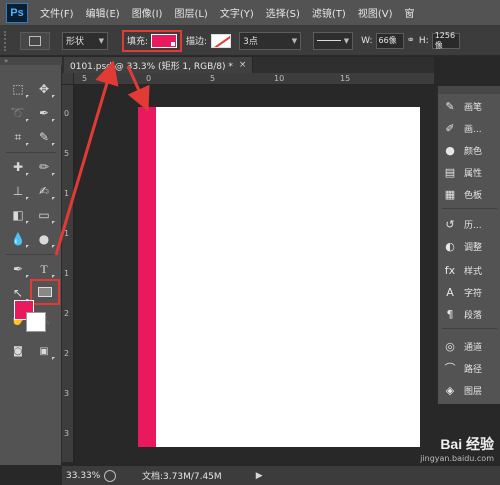  I want to click on ruler-label: 3, so click(67, 393).